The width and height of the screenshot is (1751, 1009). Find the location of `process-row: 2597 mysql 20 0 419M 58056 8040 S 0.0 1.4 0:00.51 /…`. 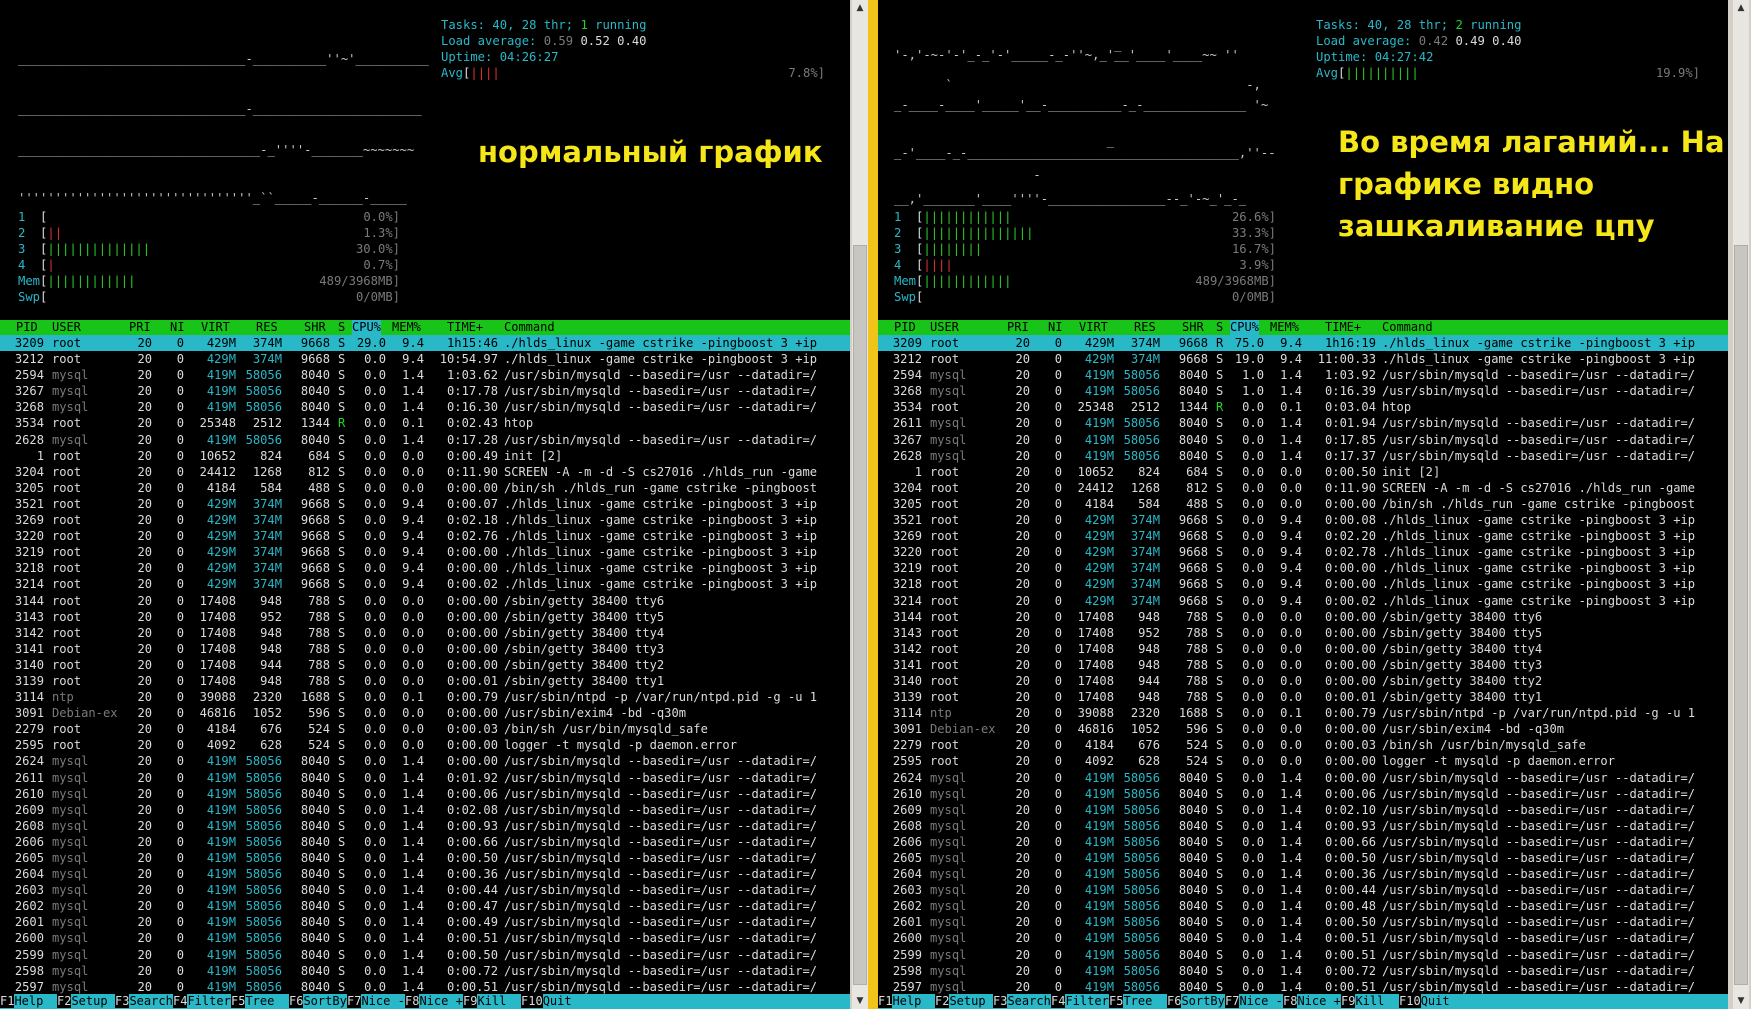

process-row: 2597 mysql 20 0 419M 58056 8040 S 0.0 1.4 0:00.51 /… is located at coordinates (1303, 987).